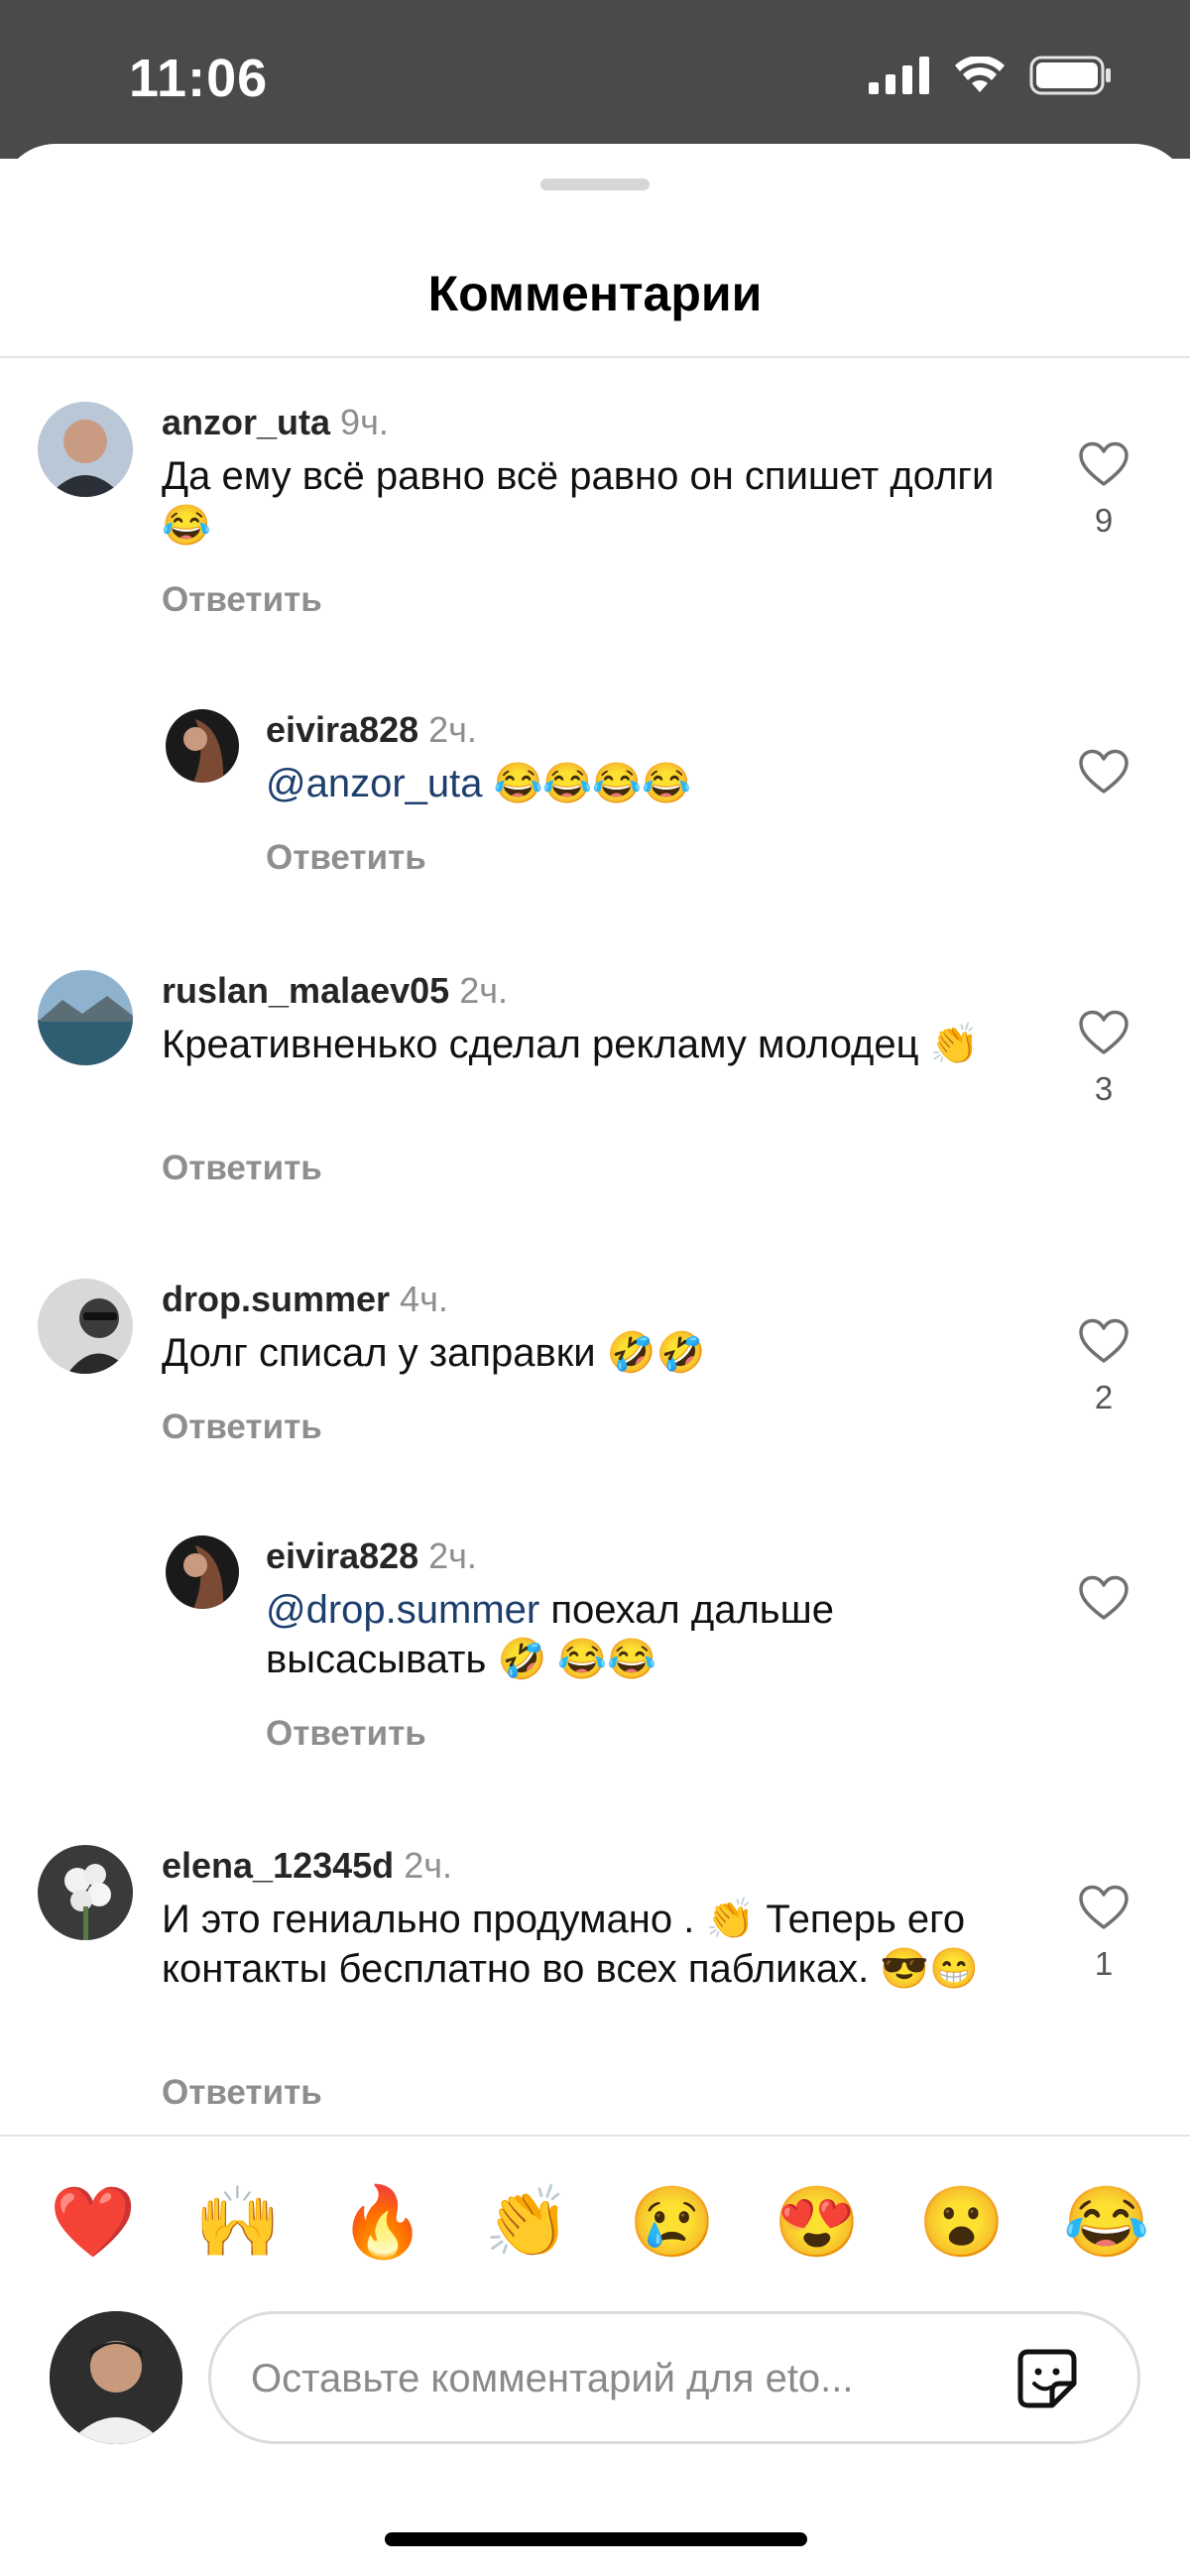  Describe the element at coordinates (382, 2221) in the screenshot. I see `reaction-fire: 🔥` at that location.